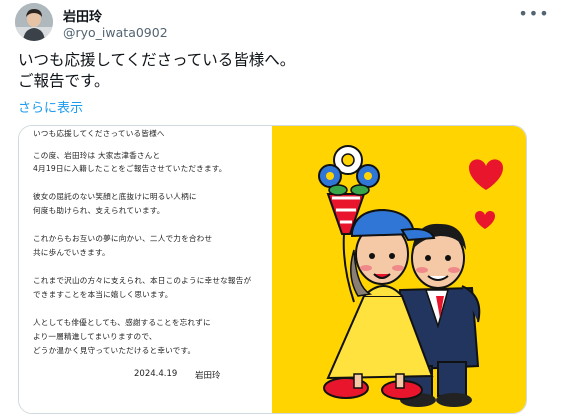 This screenshot has height=420, width=562. Describe the element at coordinates (142, 280) in the screenshot. I see `letter-line: これまで沢山の方々に支えられ、本日このように幸せな報告が` at that location.